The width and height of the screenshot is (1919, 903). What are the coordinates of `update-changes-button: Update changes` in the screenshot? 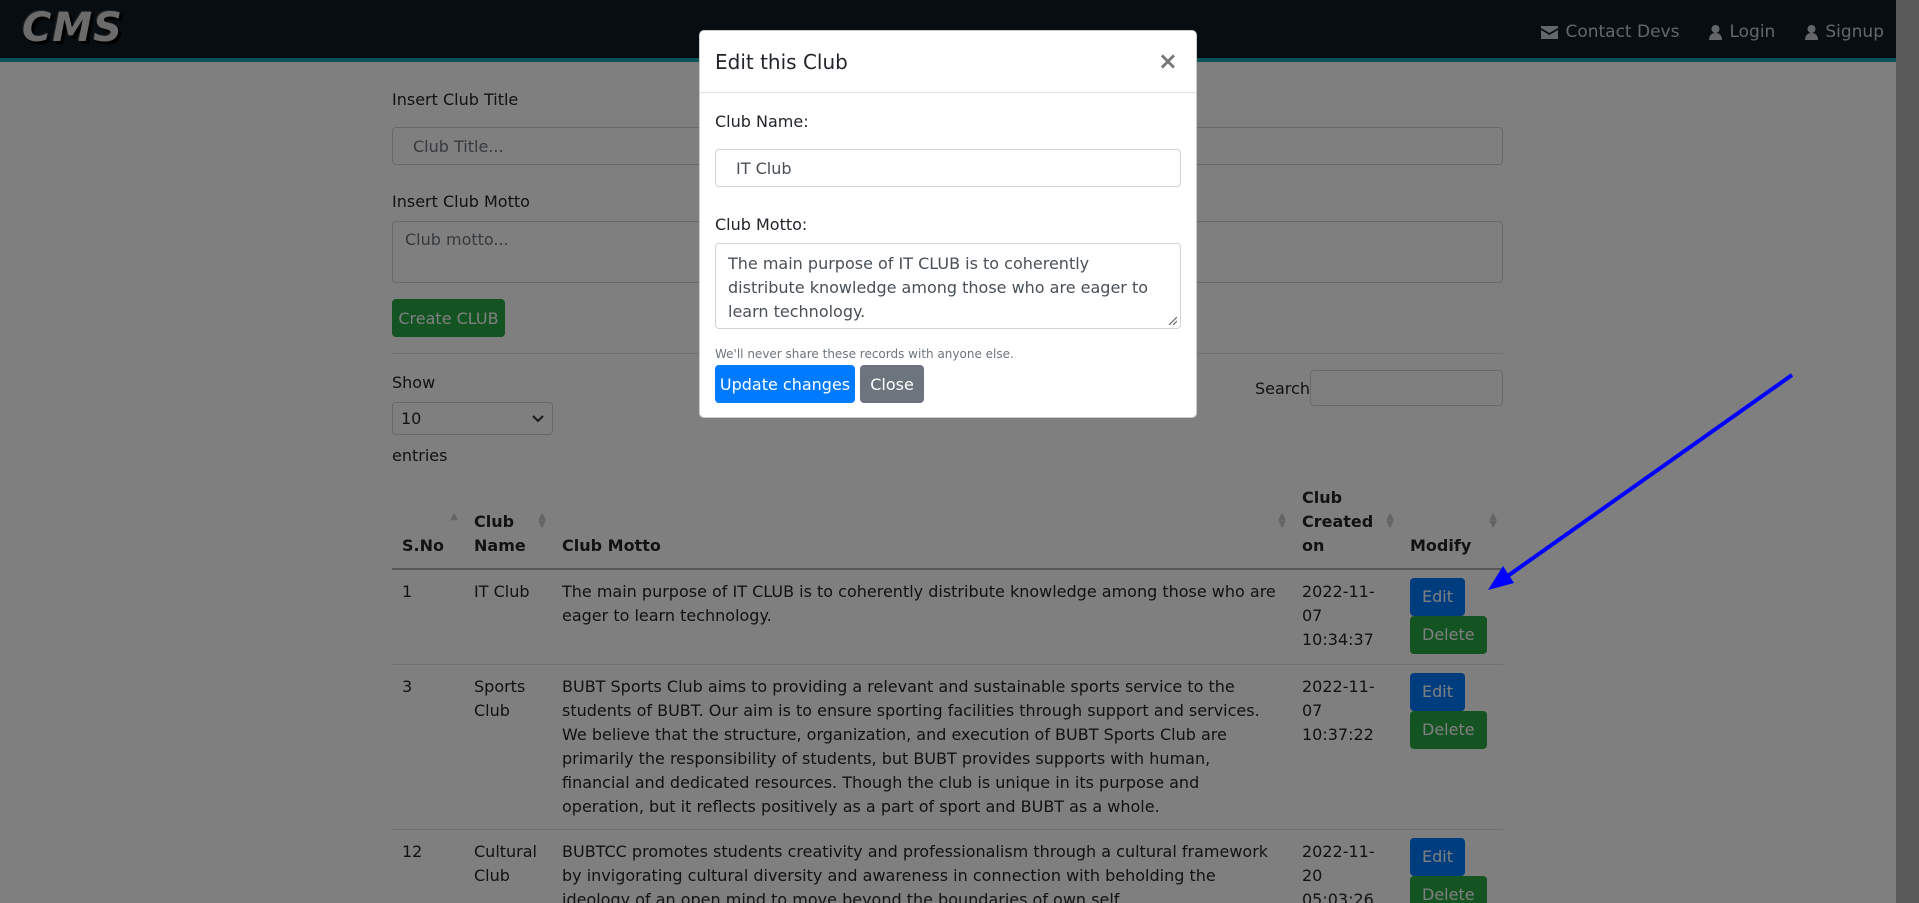 It's located at (785, 384).